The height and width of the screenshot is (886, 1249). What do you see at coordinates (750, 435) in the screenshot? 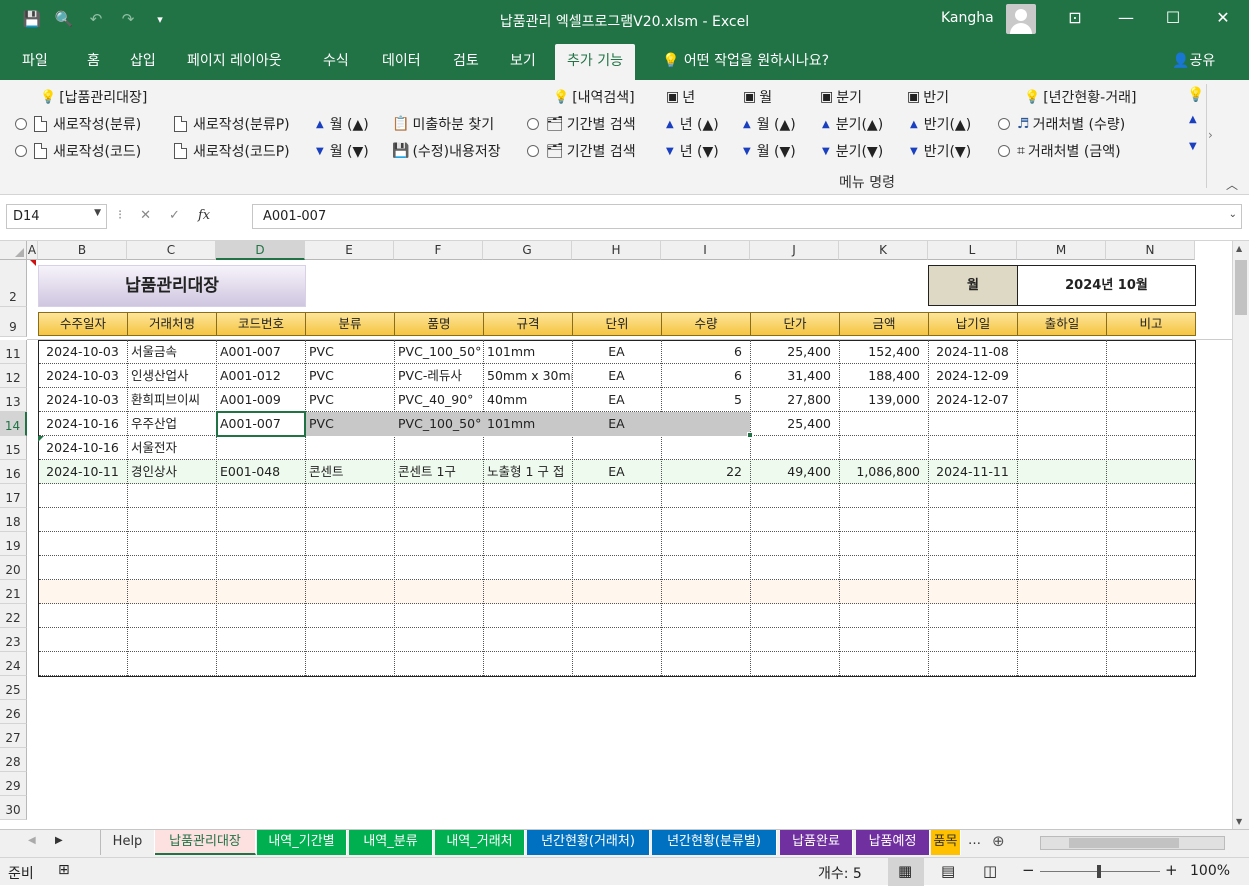
I see `fill-handle` at bounding box center [750, 435].